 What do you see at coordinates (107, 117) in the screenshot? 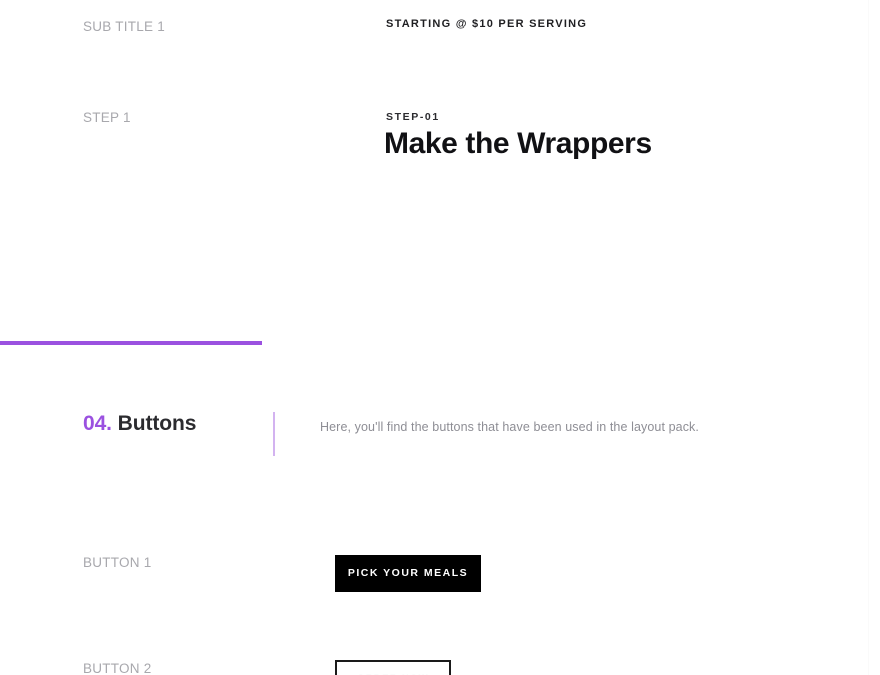
I see `step-1-label: STEP 1` at bounding box center [107, 117].